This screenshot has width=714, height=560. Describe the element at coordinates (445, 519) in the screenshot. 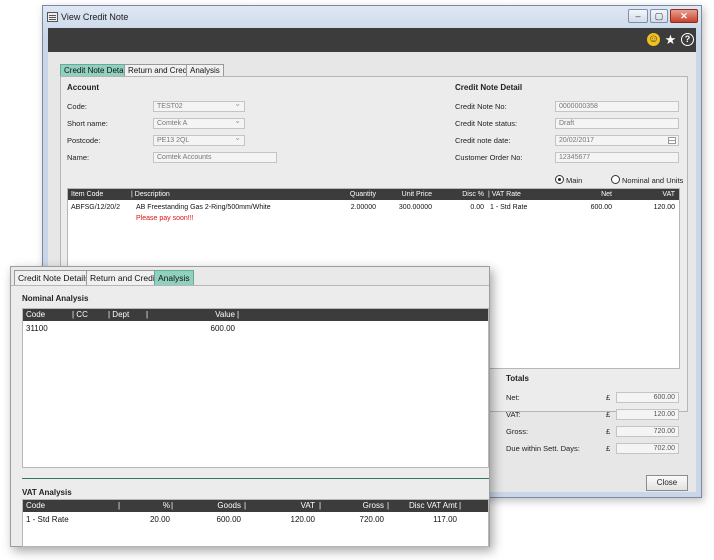

I see `vat-disc-amt-cell: 117.00` at that location.